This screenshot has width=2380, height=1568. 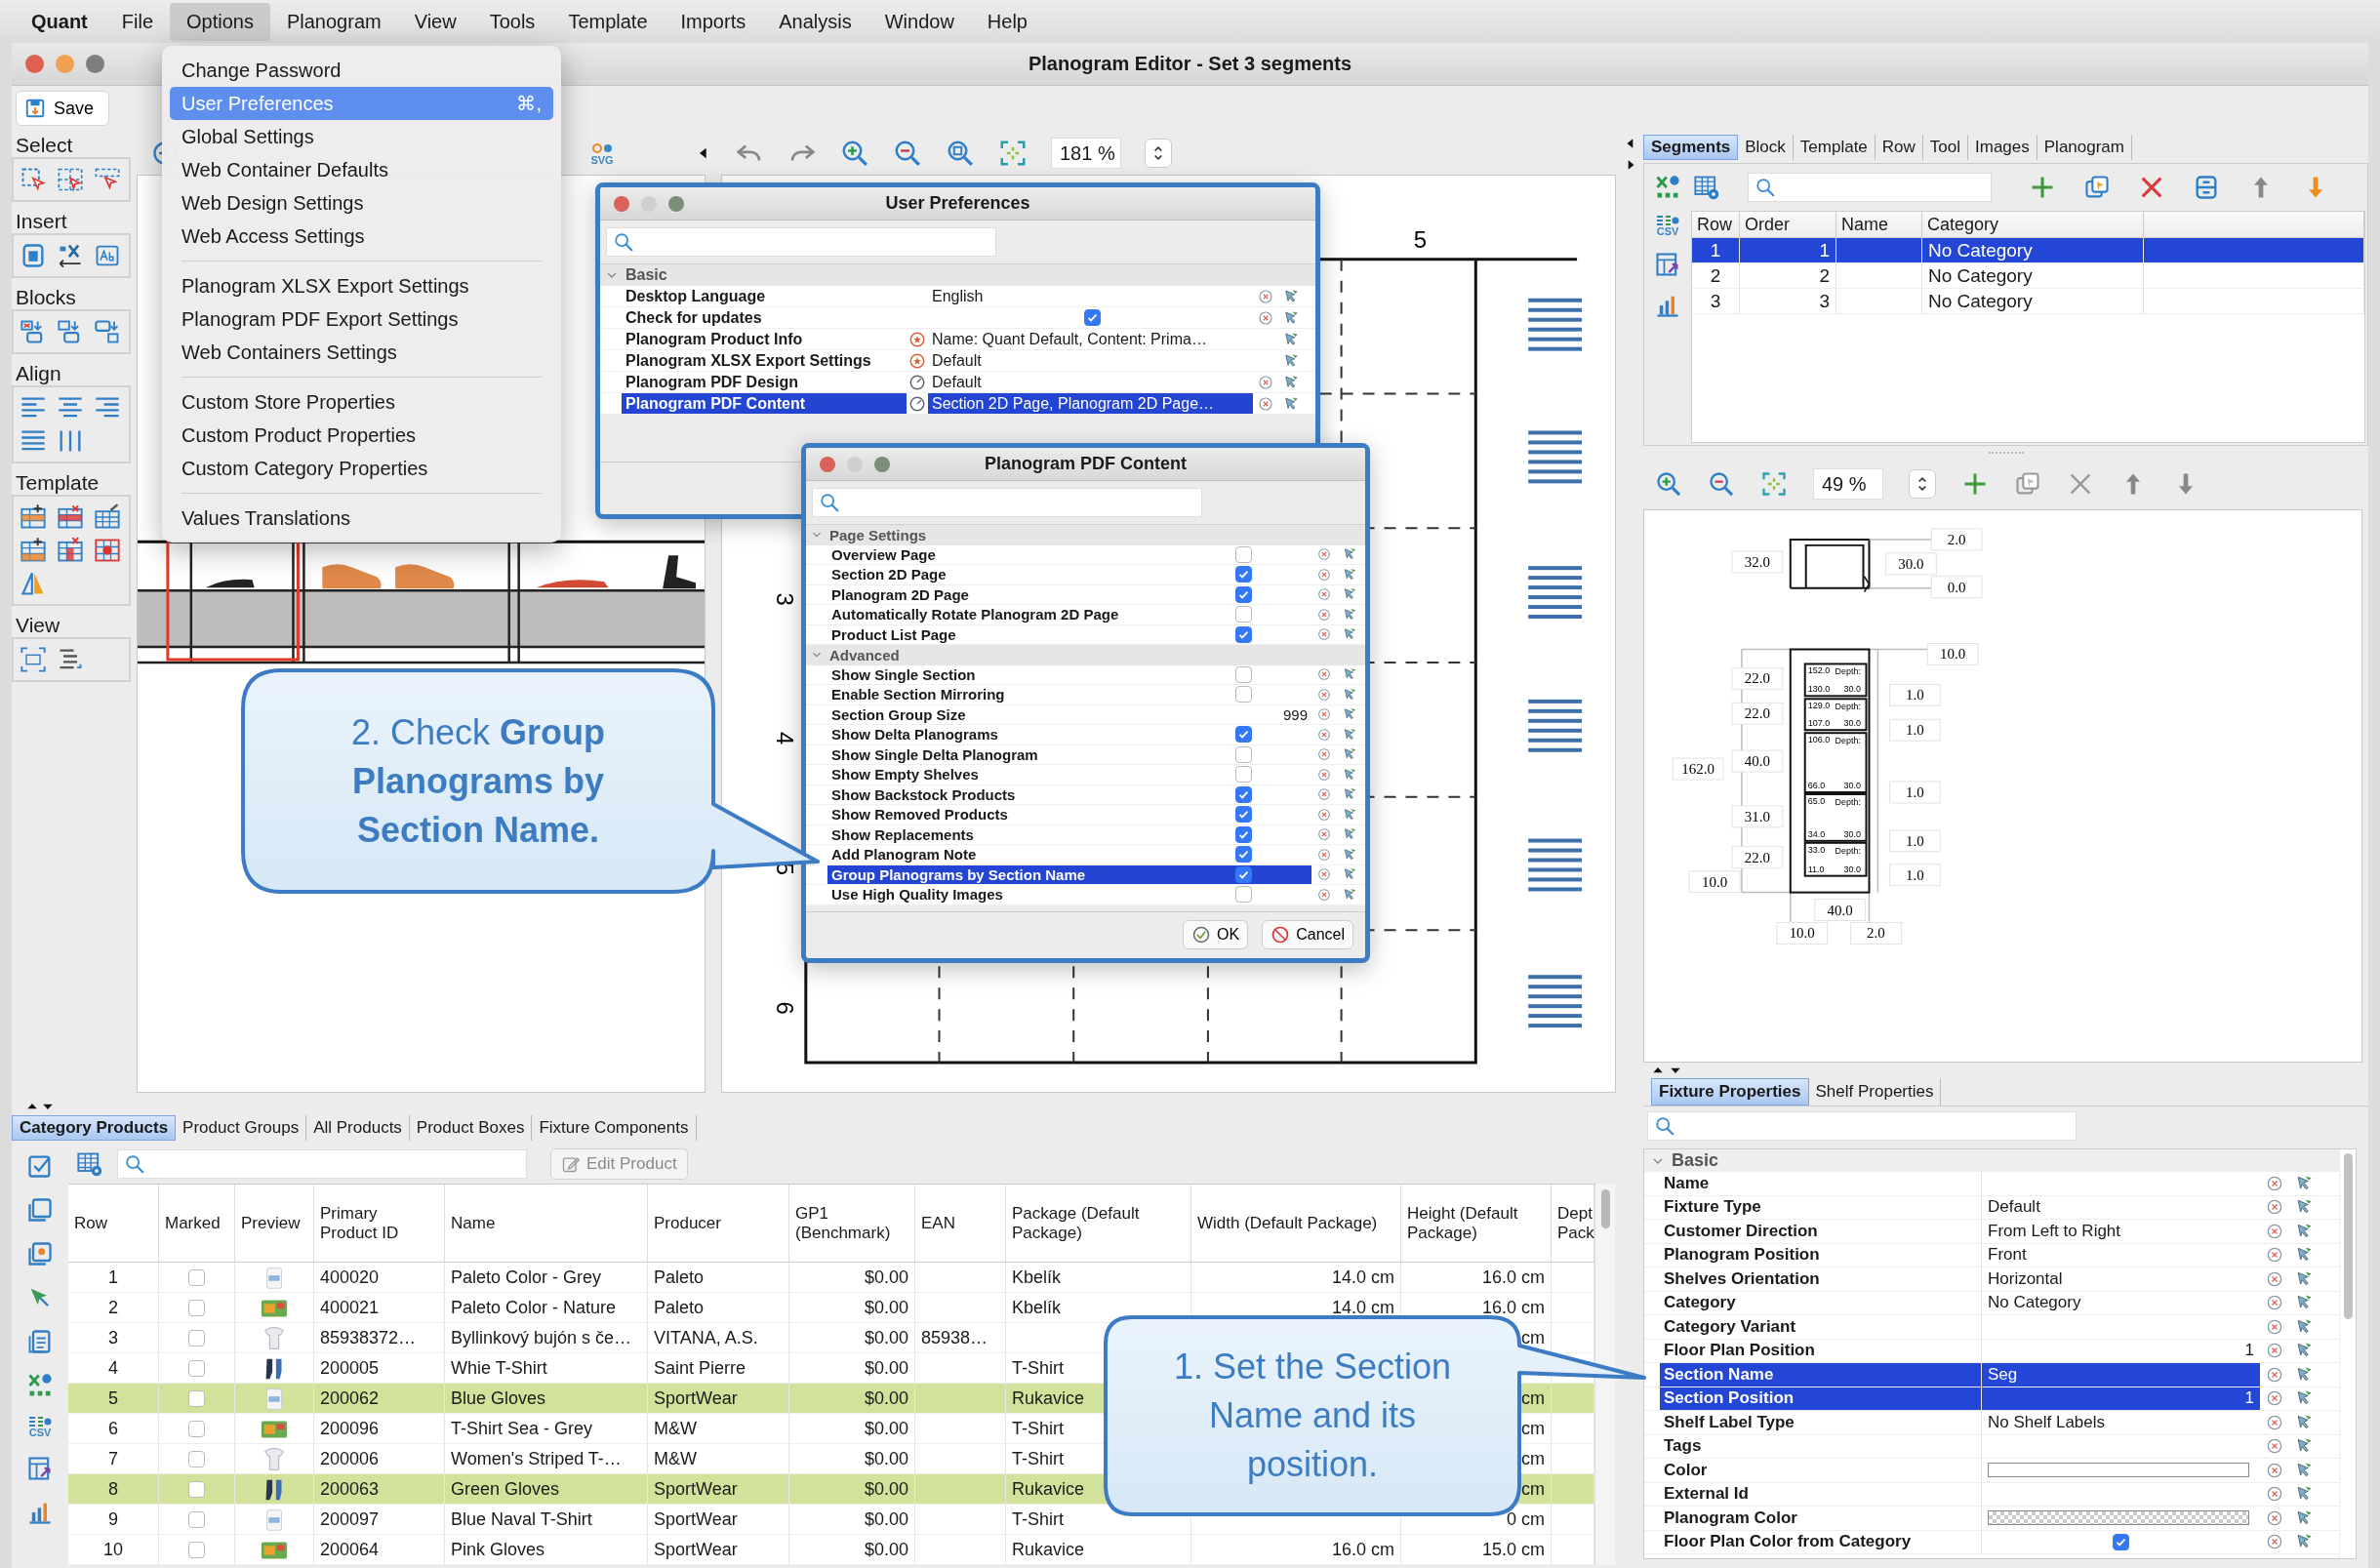 What do you see at coordinates (40, 1210) in the screenshot?
I see `duplicate-icon` at bounding box center [40, 1210].